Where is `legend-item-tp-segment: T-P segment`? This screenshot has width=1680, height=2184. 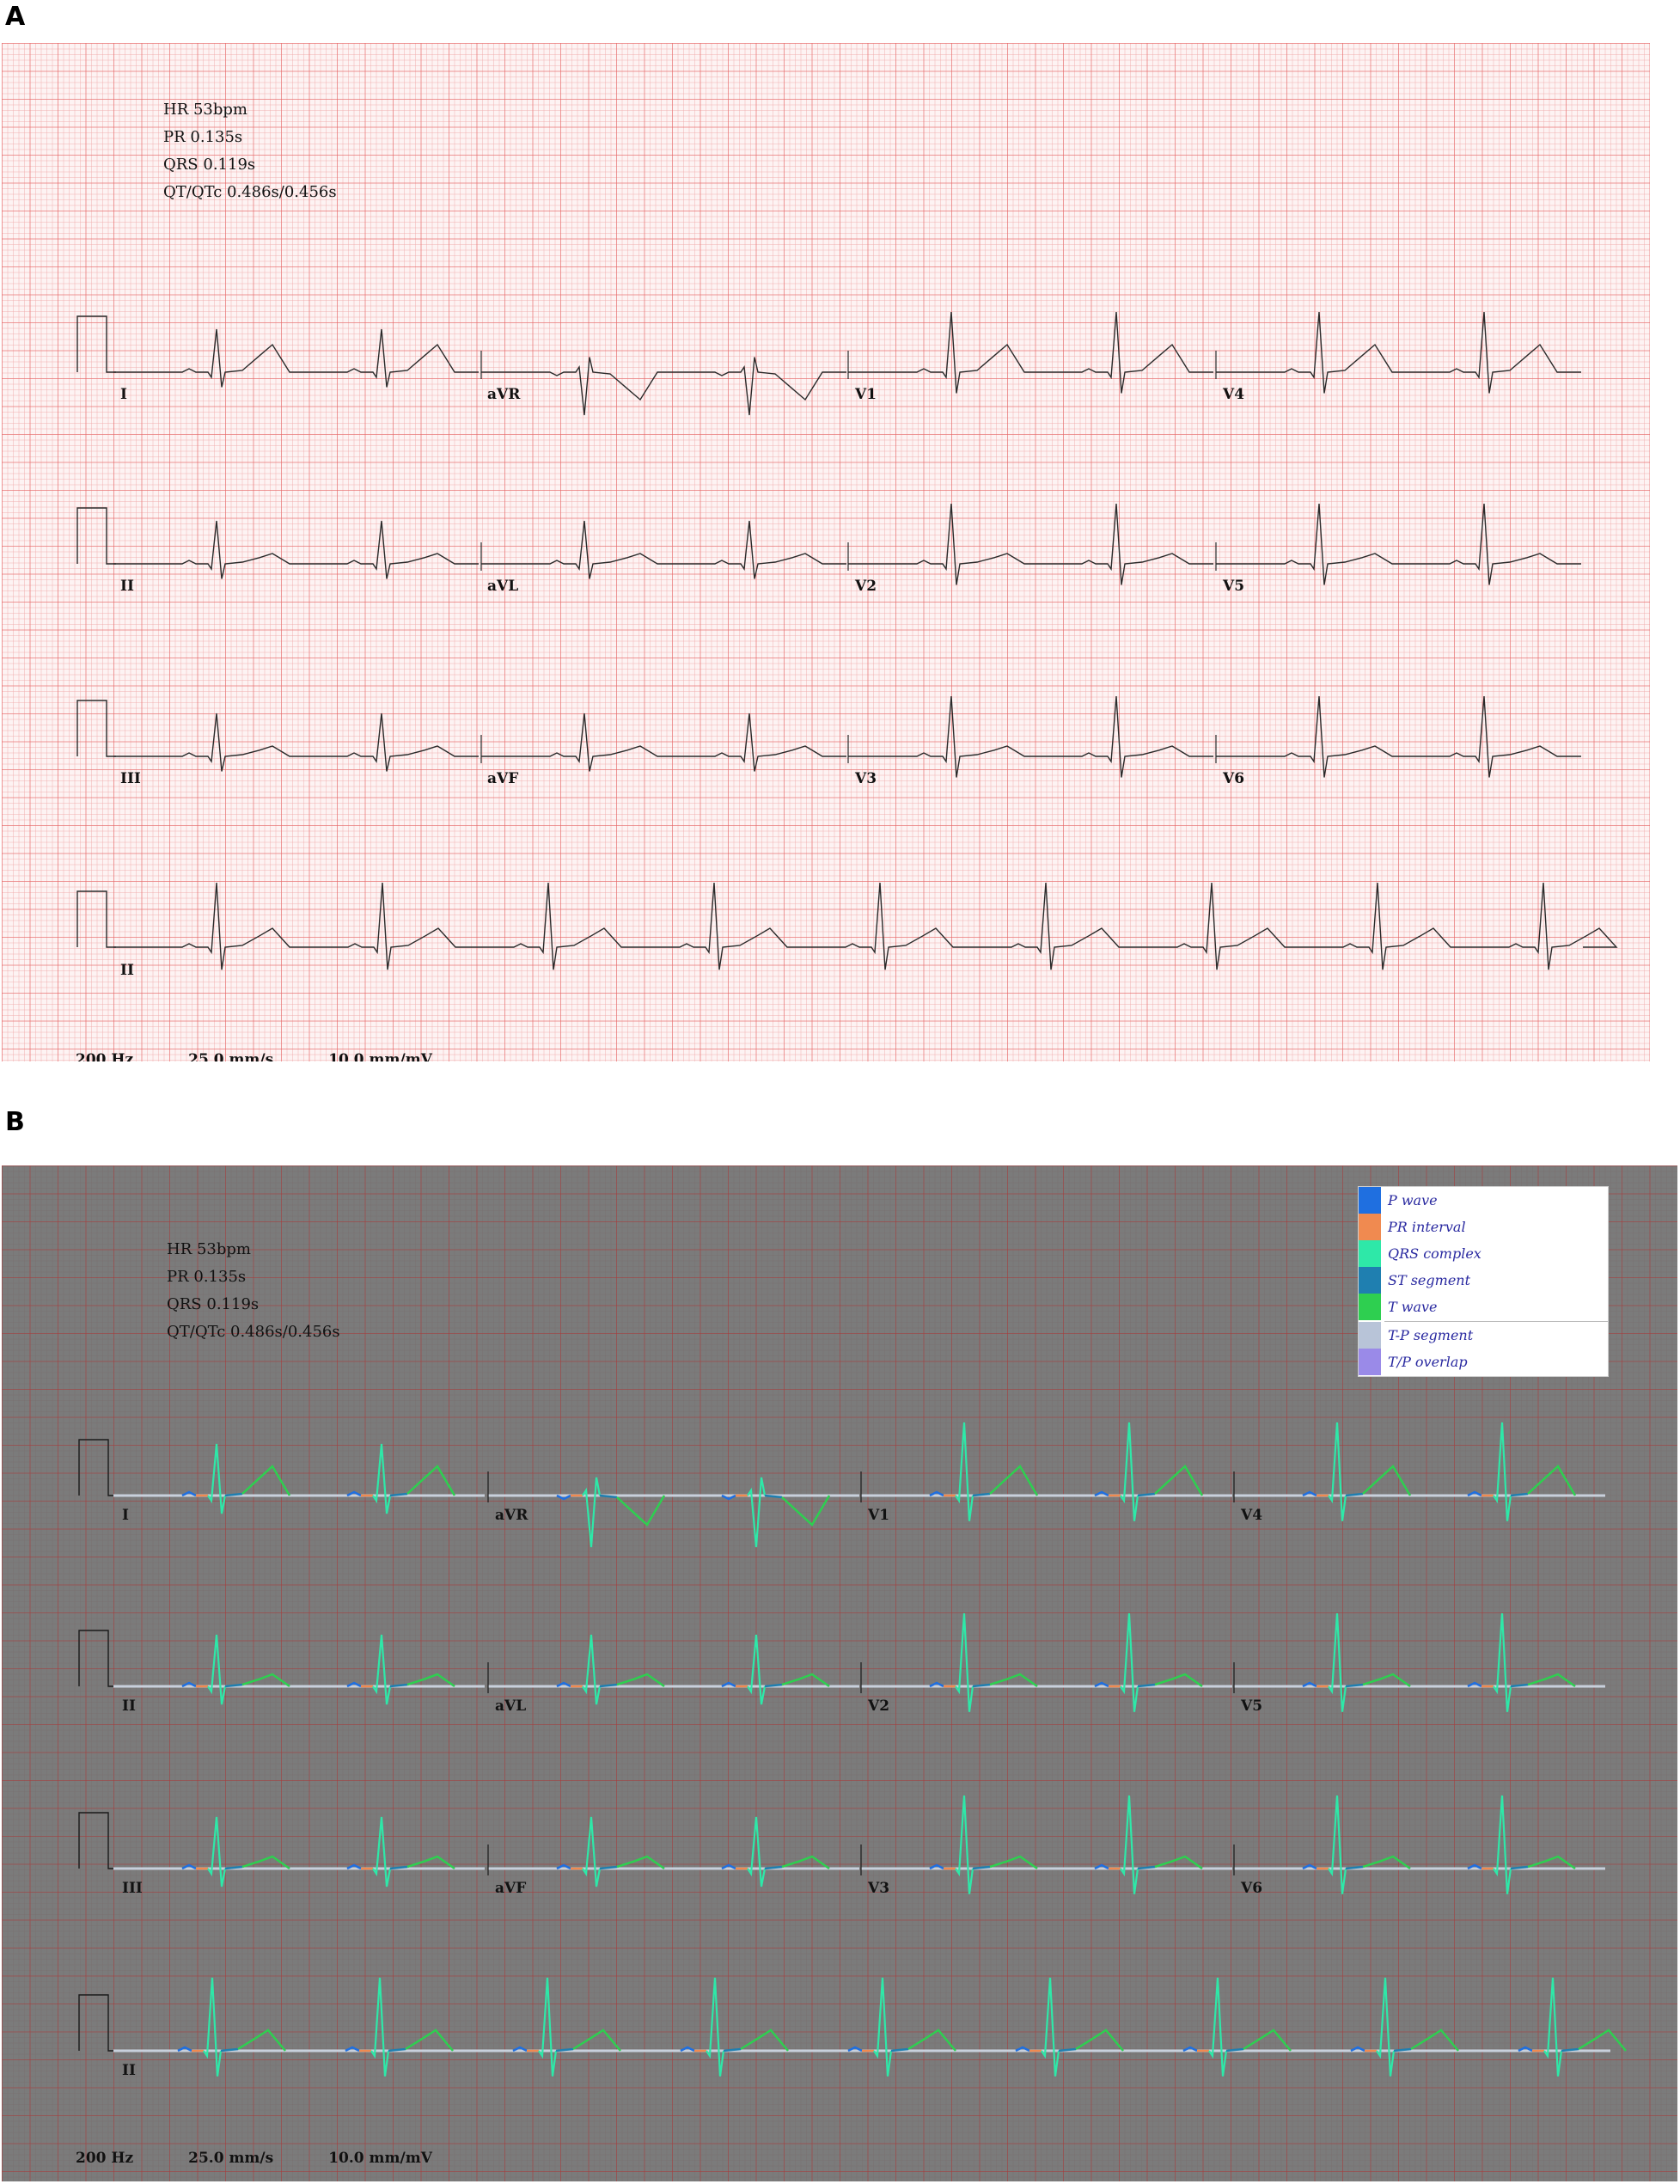
legend-item-tp-segment: T-P segment is located at coordinates (1484, 1336).